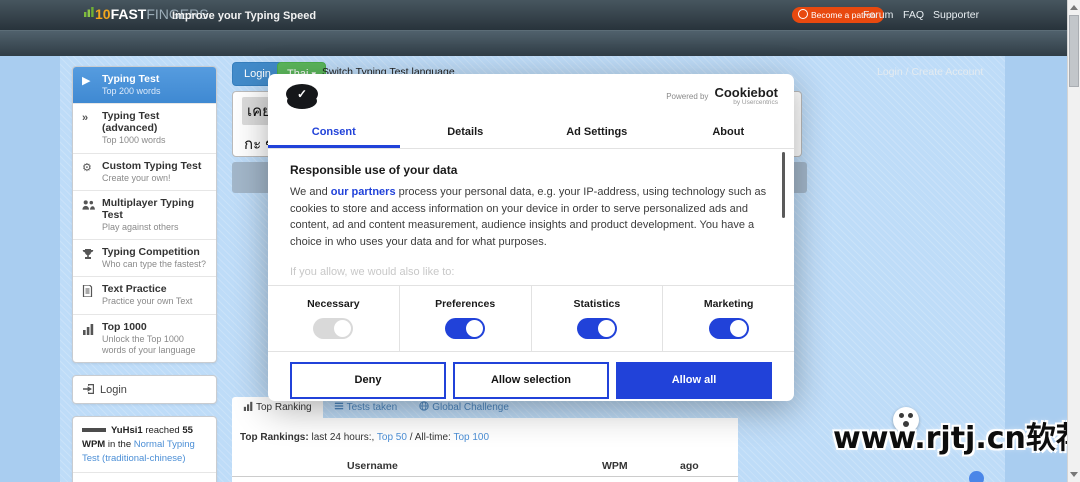  I want to click on document-icon, so click(88, 291).